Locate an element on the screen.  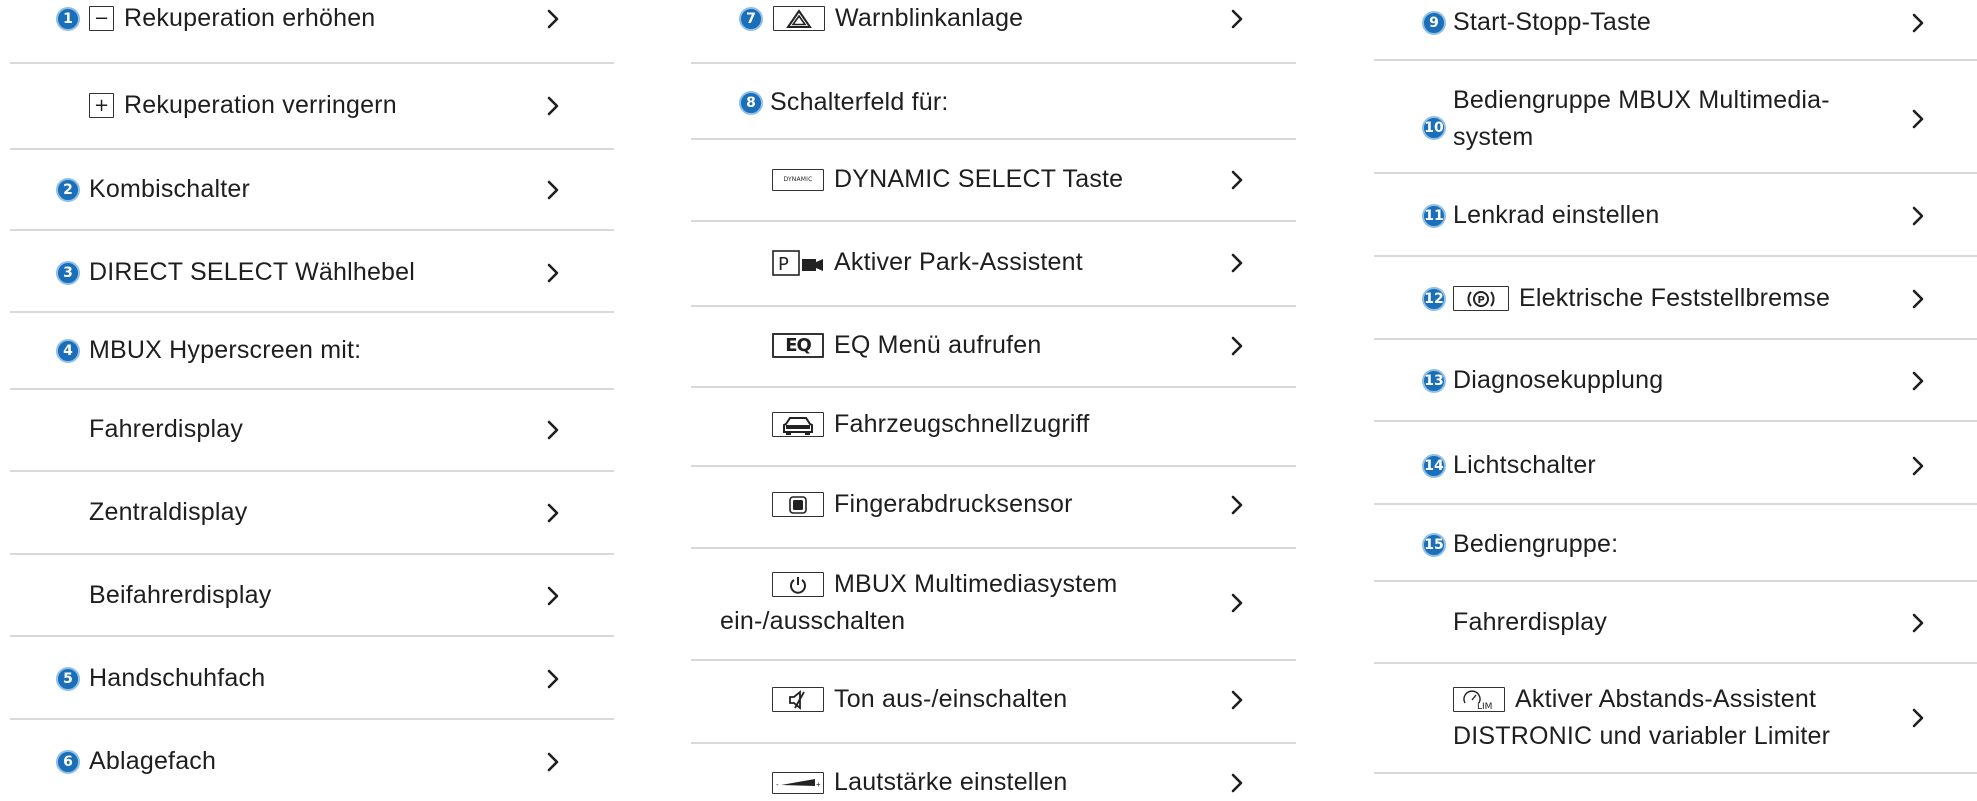
number-badge: 2 is located at coordinates (68, 189).